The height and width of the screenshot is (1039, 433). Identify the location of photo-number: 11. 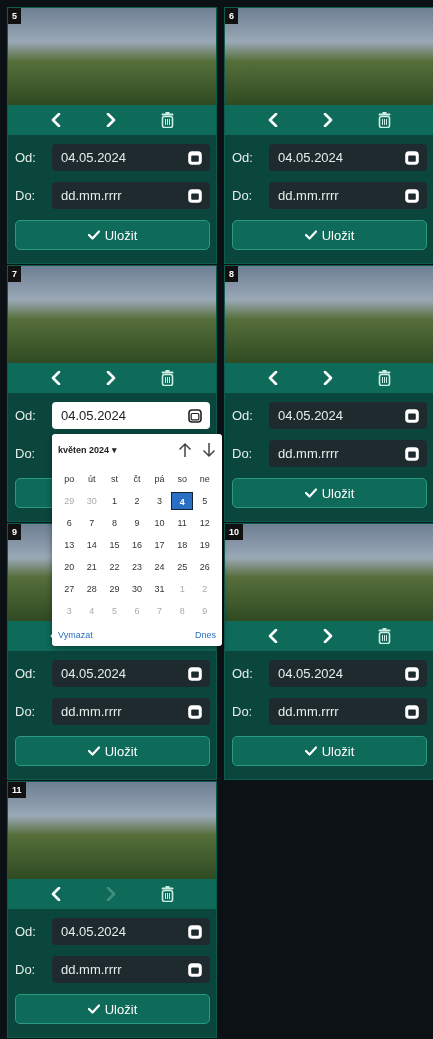
(17, 790).